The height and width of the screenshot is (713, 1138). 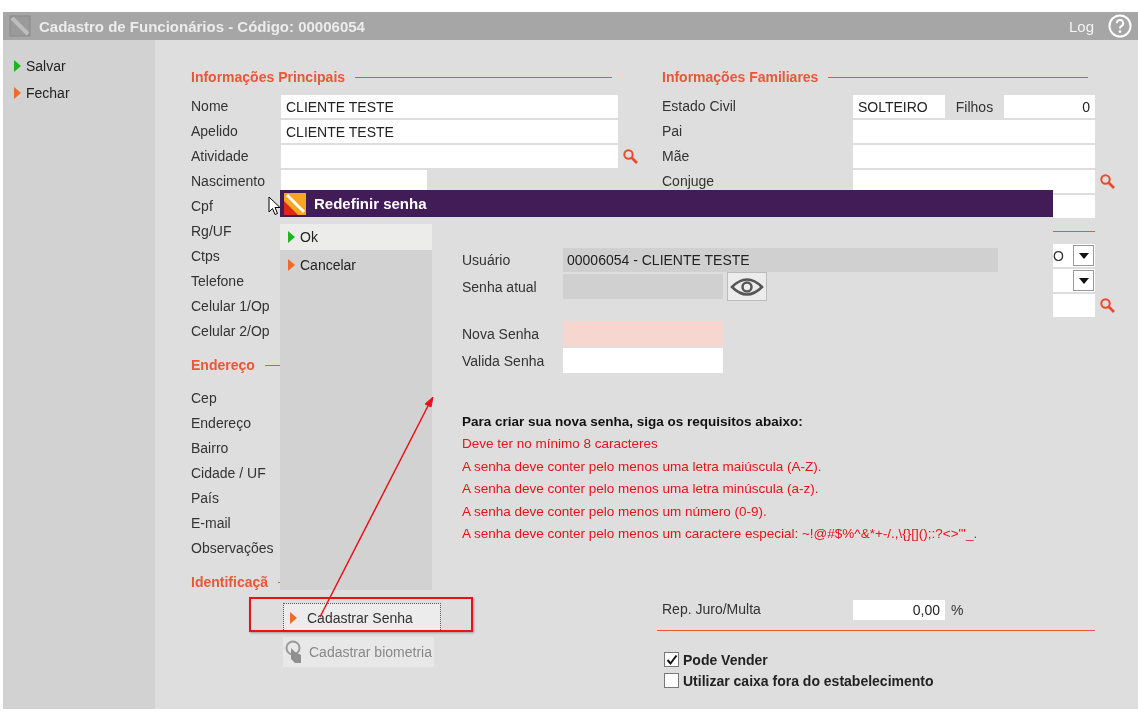 I want to click on user-field: 00006054 - CLIENTE TESTE, so click(x=780, y=259).